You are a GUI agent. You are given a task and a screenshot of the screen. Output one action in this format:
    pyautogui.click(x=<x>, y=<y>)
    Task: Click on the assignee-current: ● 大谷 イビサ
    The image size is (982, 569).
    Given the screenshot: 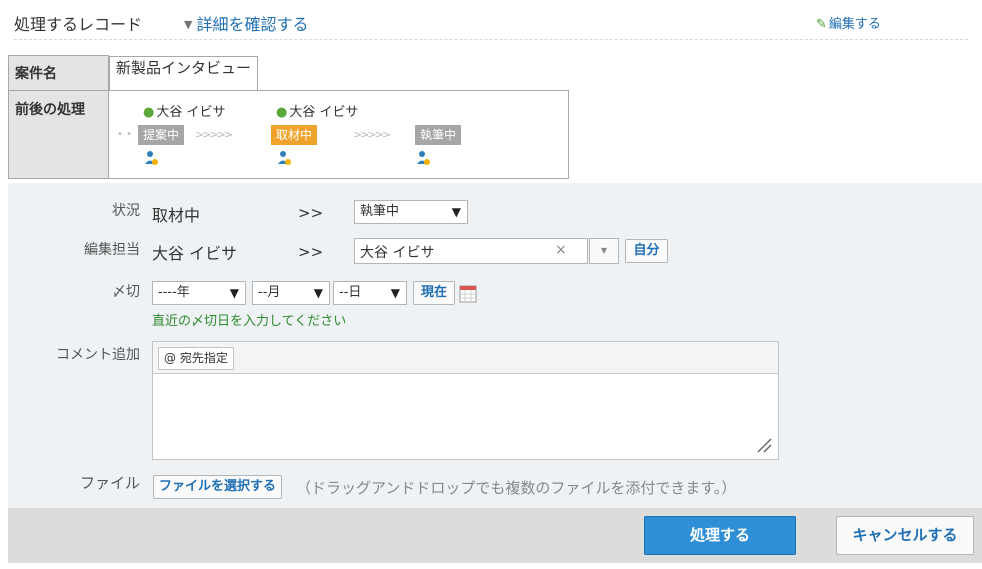 What is the action you would take?
    pyautogui.click(x=317, y=110)
    